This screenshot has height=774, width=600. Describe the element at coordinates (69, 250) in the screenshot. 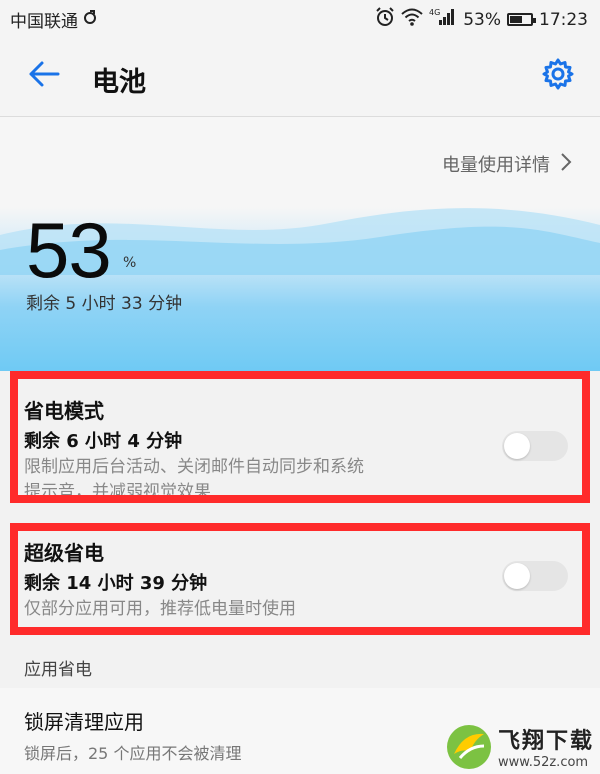

I see `battery-percent-value: 53` at that location.